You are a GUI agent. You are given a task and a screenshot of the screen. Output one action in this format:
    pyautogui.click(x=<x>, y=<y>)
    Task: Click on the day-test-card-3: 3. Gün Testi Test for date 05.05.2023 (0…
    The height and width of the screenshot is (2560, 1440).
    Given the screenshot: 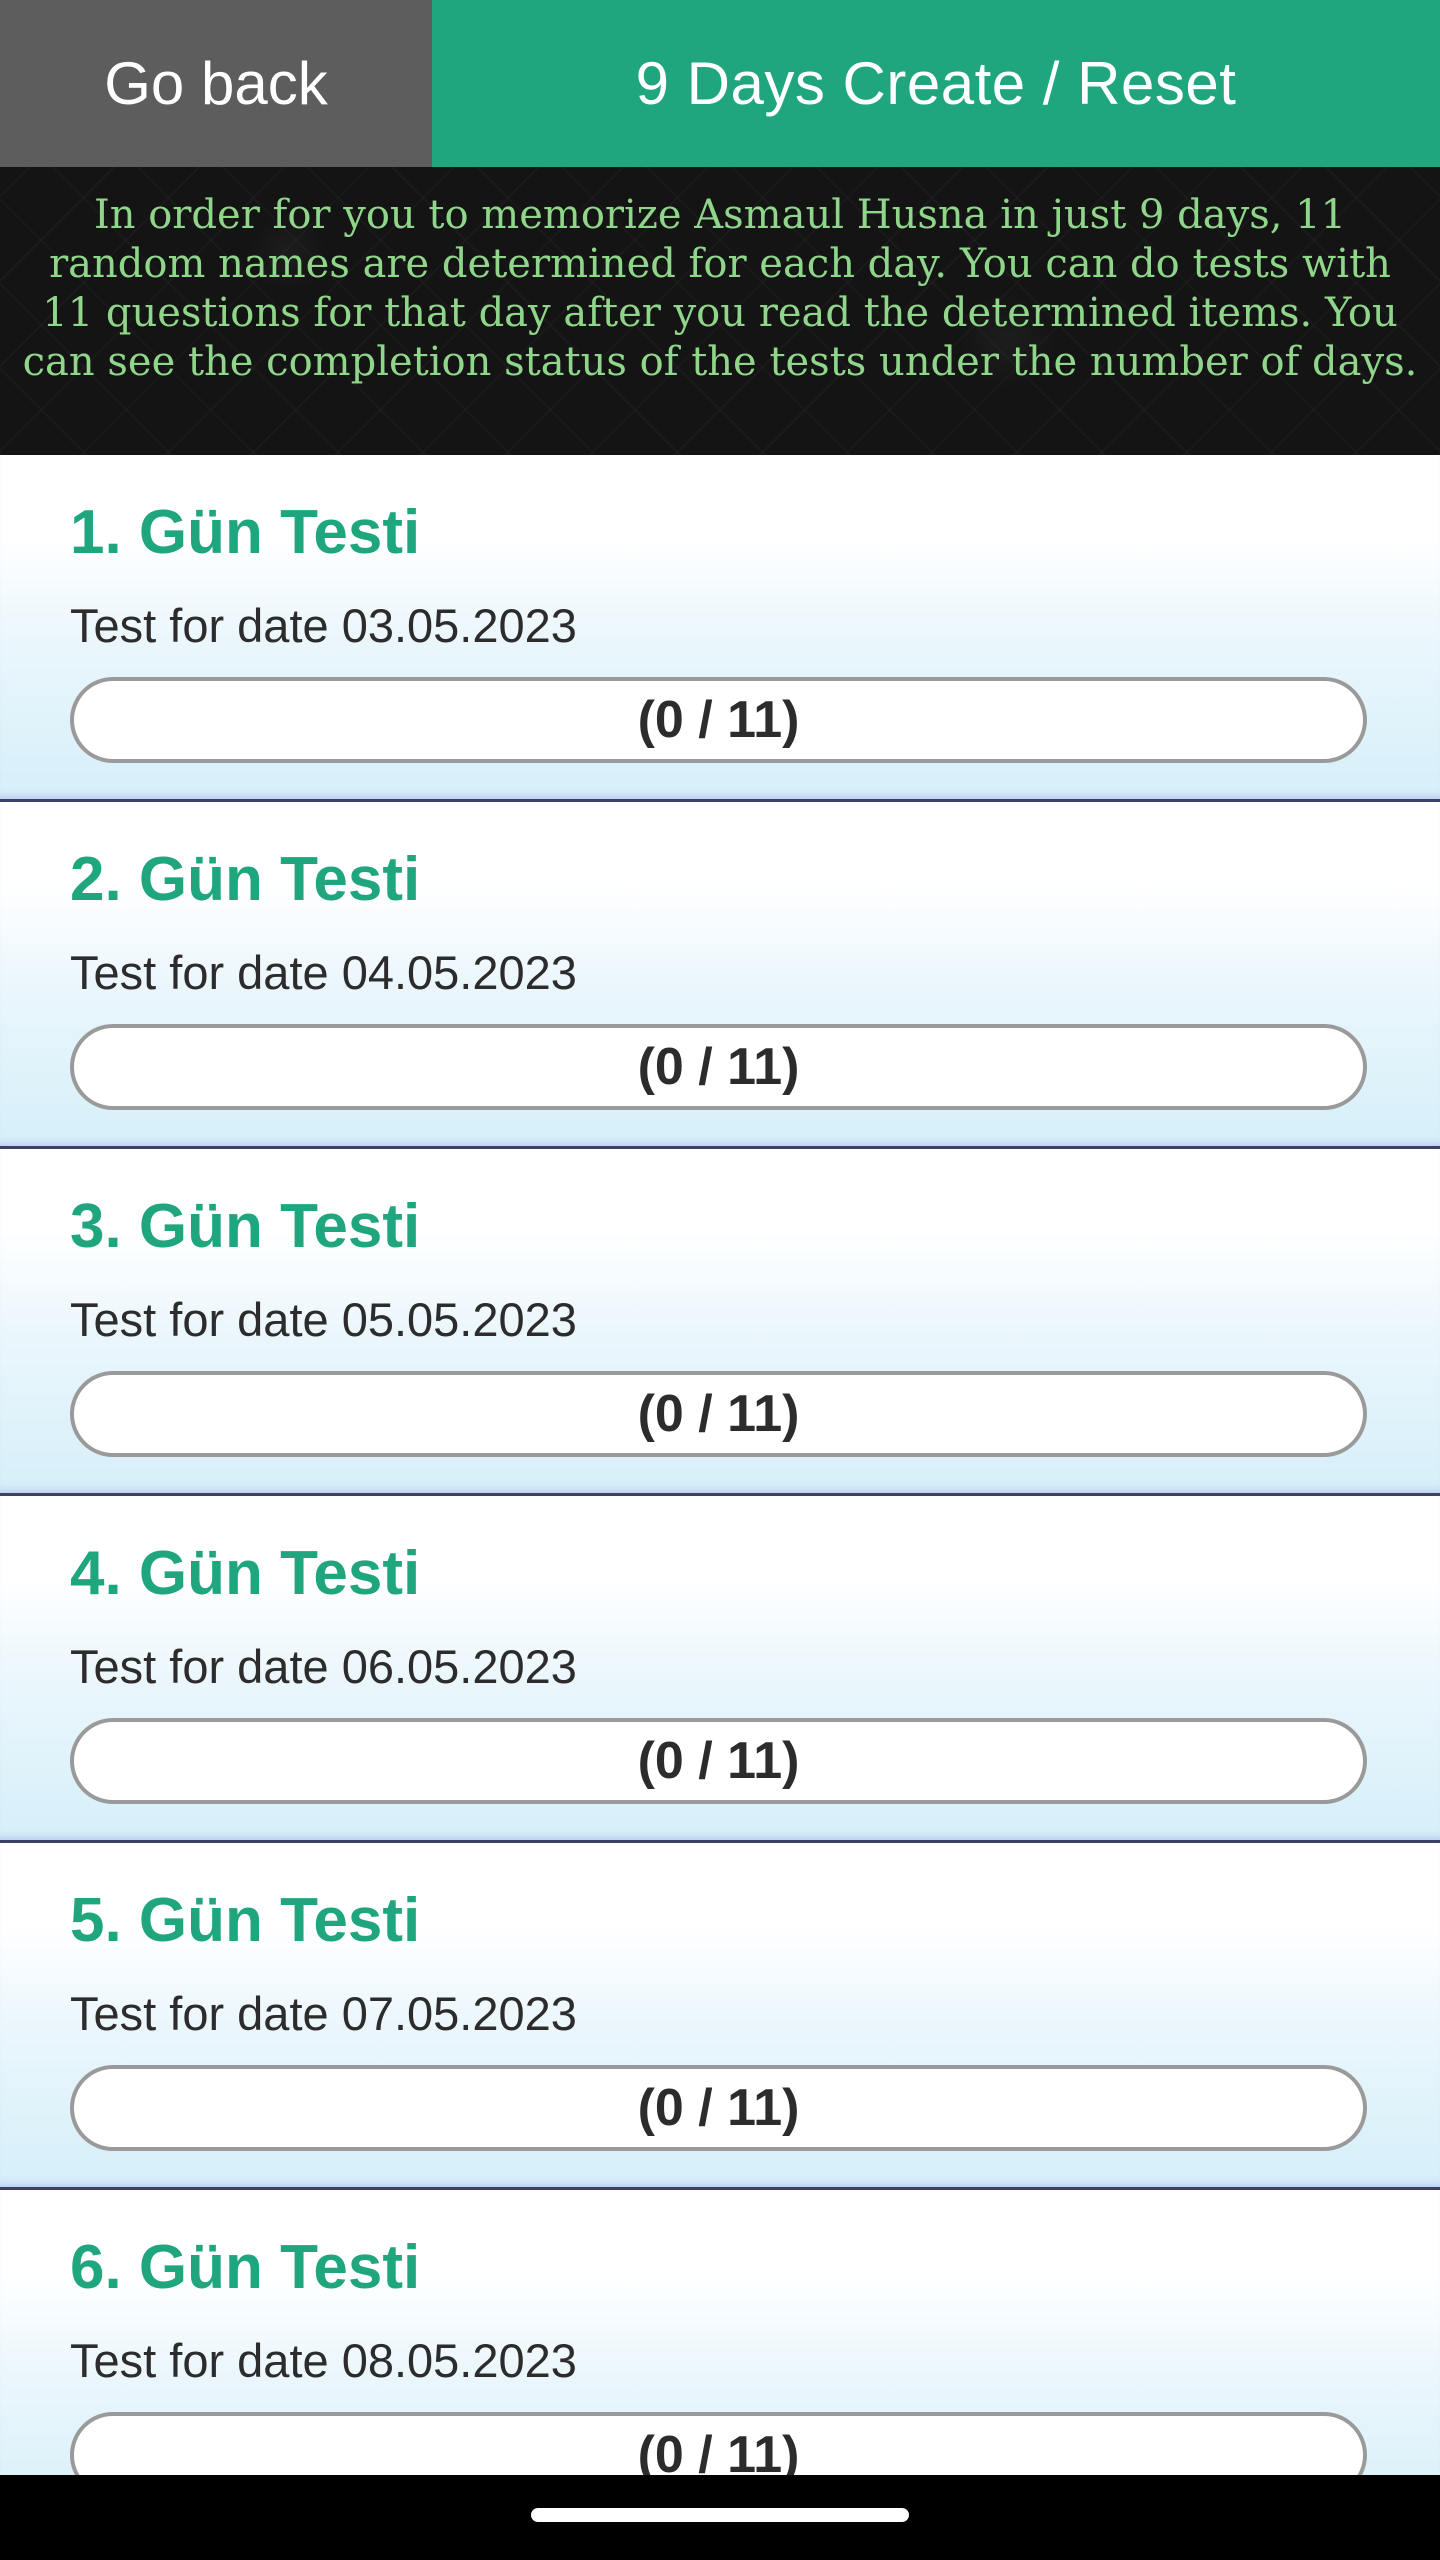 What is the action you would take?
    pyautogui.click(x=720, y=1322)
    